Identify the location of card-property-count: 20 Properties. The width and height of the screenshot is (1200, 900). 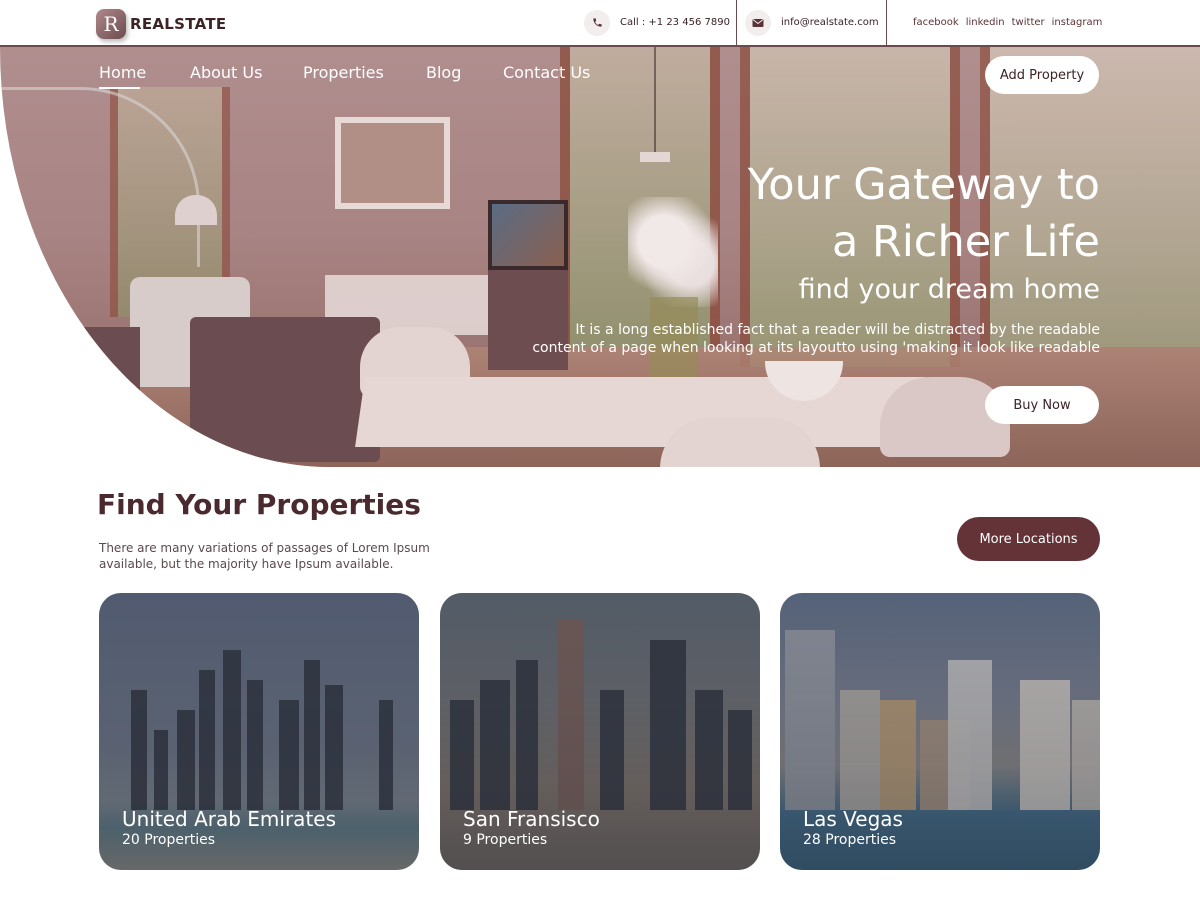
(169, 840).